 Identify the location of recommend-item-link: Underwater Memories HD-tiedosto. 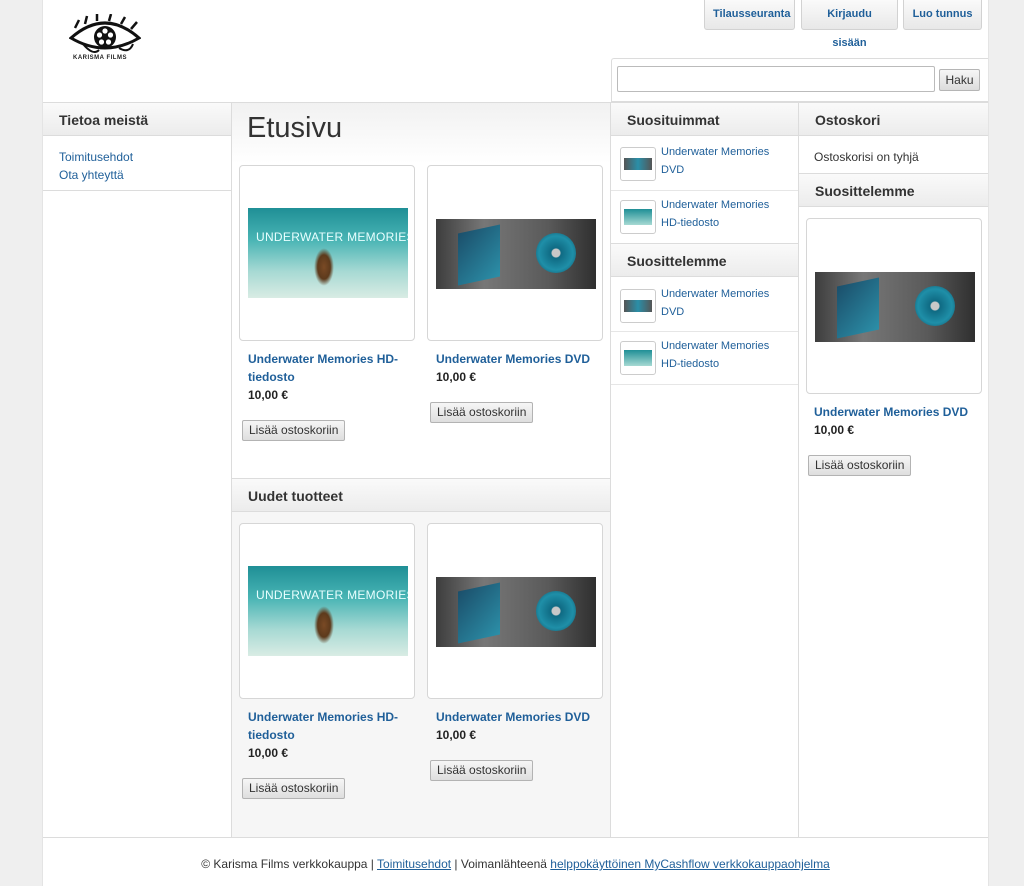
(715, 355).